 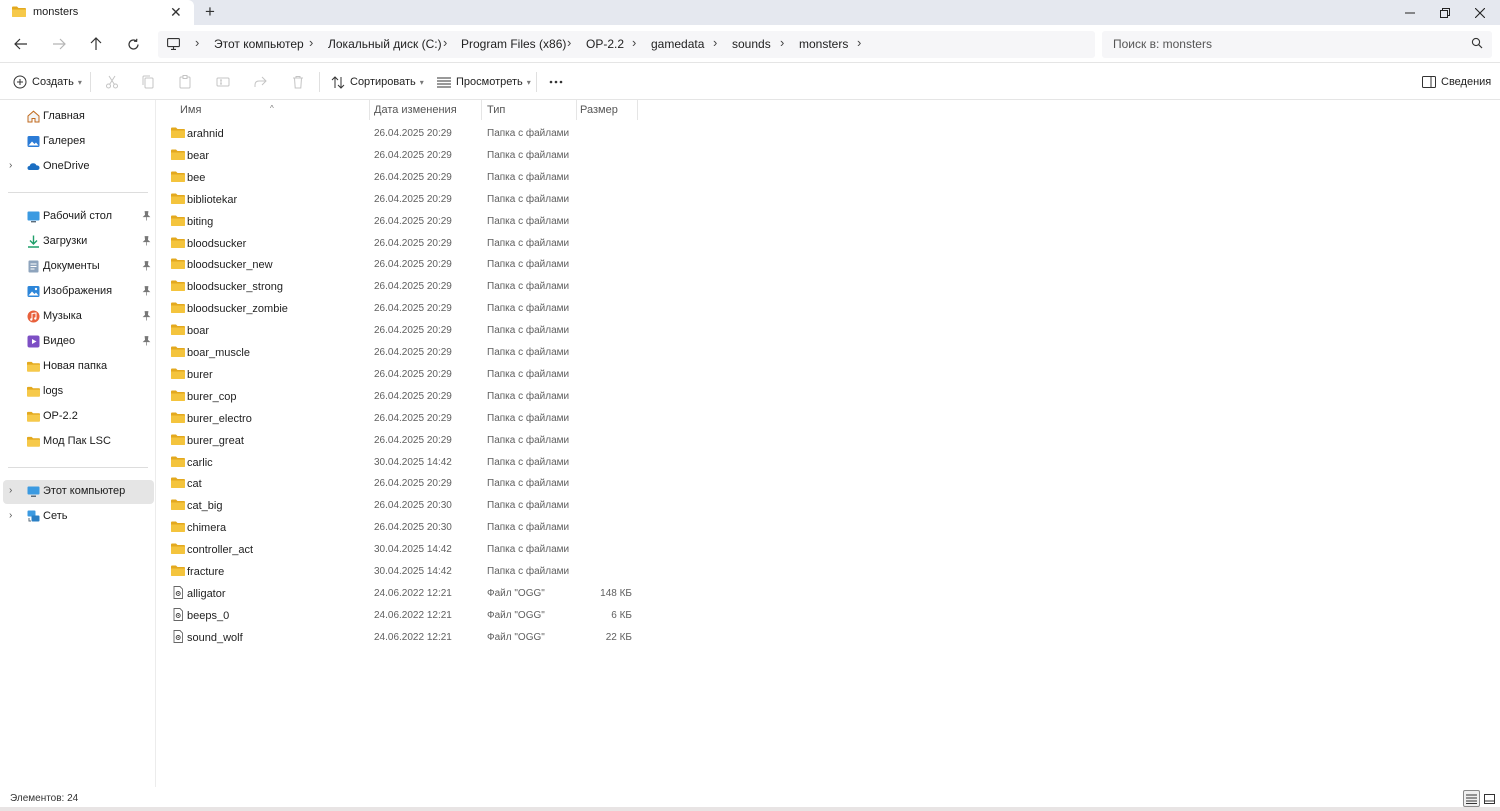 I want to click on file-row: boar 26.04.2025 20:29 Папка с файлами, so click(x=397, y=330).